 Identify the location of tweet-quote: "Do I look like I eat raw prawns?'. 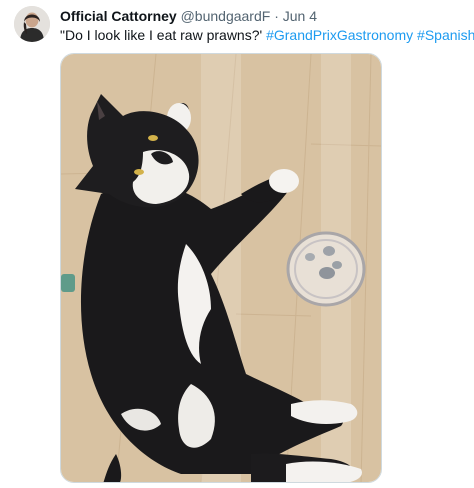
(161, 35).